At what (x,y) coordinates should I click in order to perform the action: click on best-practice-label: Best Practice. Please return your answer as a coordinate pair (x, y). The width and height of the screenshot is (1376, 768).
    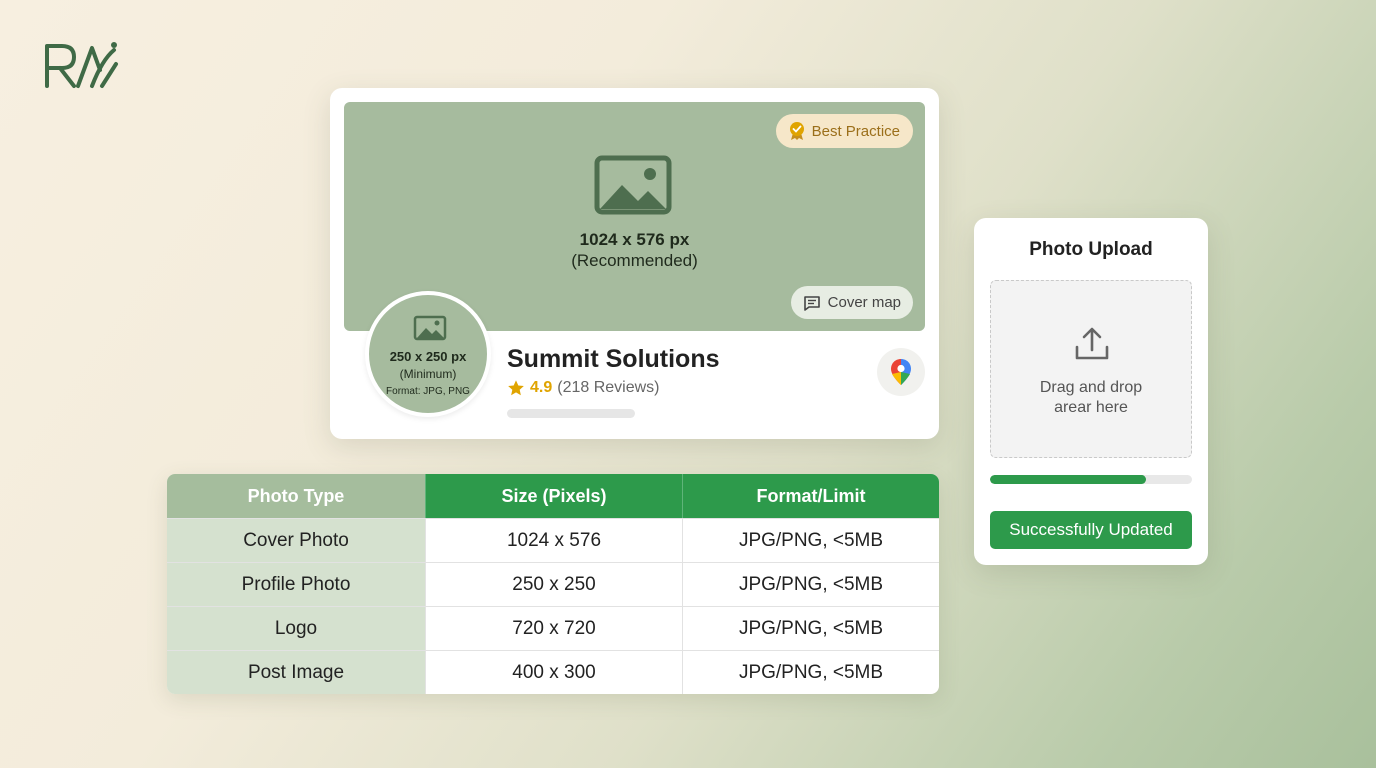
    Looking at the image, I should click on (855, 131).